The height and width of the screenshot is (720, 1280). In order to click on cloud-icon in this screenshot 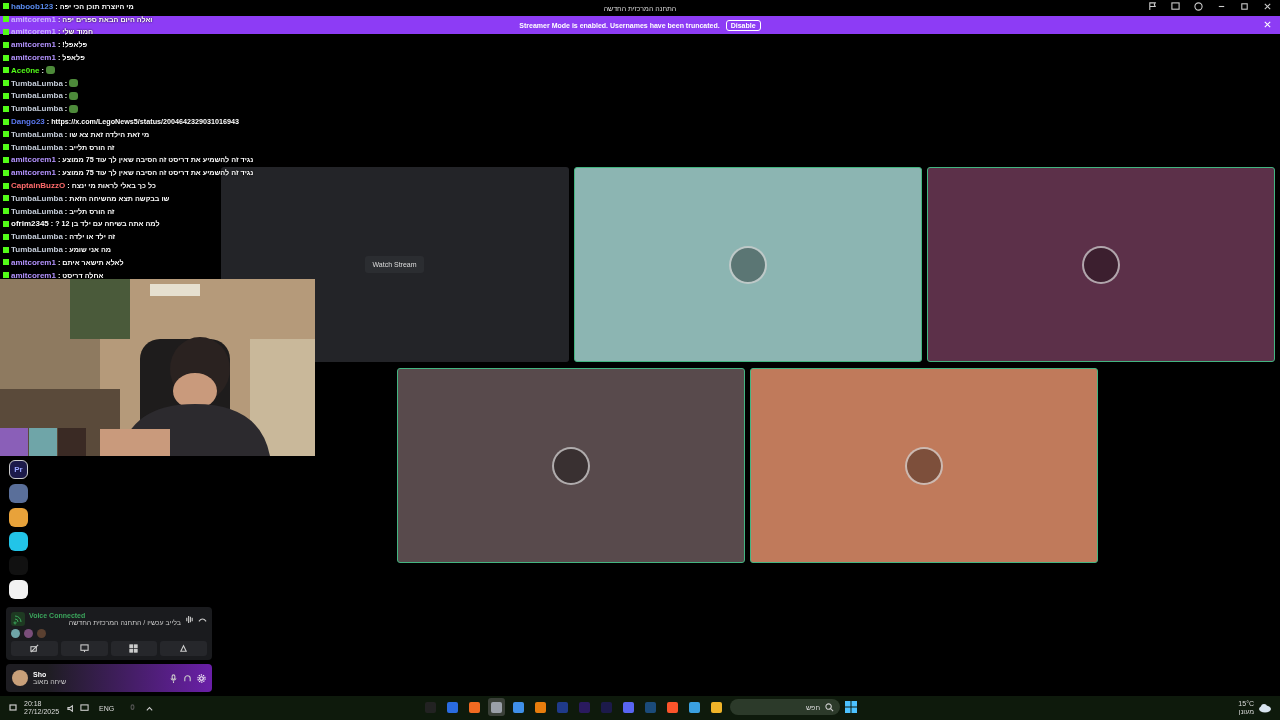, I will do `click(1265, 708)`.